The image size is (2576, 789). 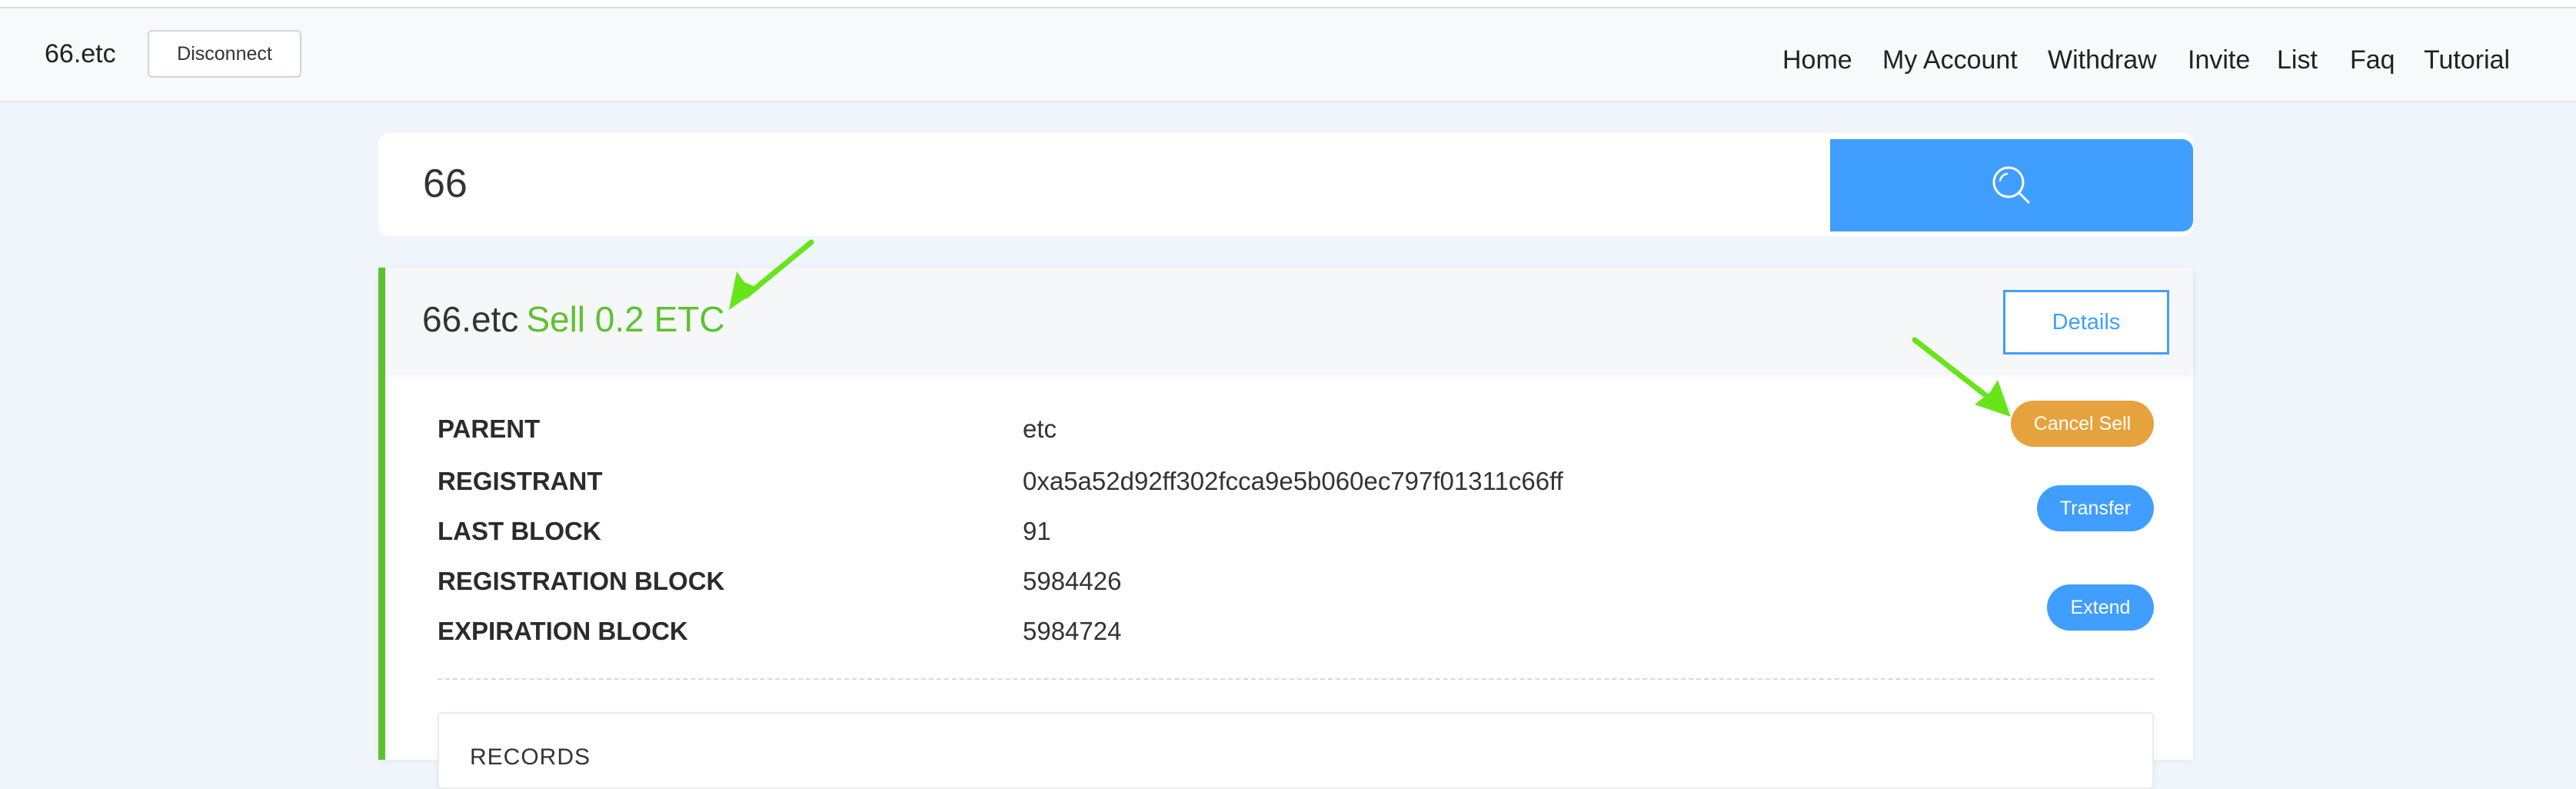 What do you see at coordinates (1288, 4) in the screenshot?
I see `top-bar` at bounding box center [1288, 4].